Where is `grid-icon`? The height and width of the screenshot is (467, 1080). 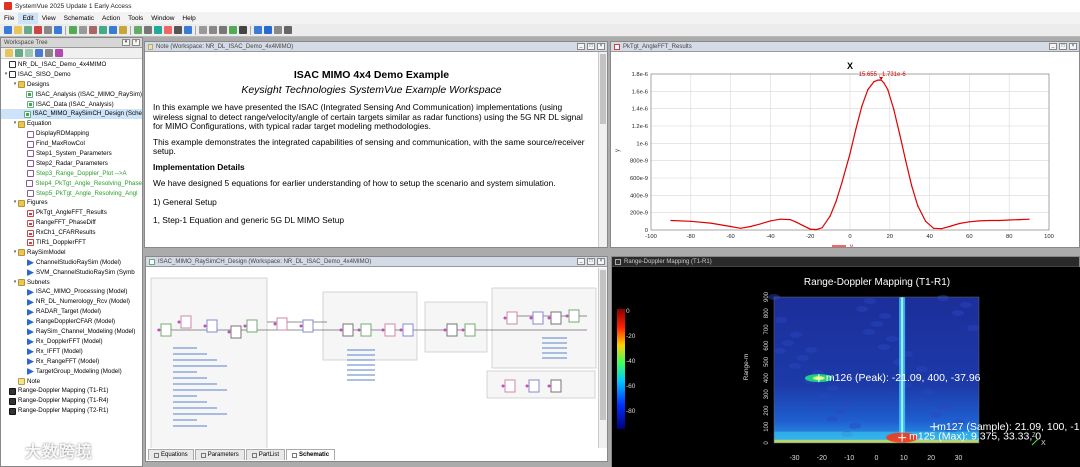
grid-icon is located at coordinates (178, 30).